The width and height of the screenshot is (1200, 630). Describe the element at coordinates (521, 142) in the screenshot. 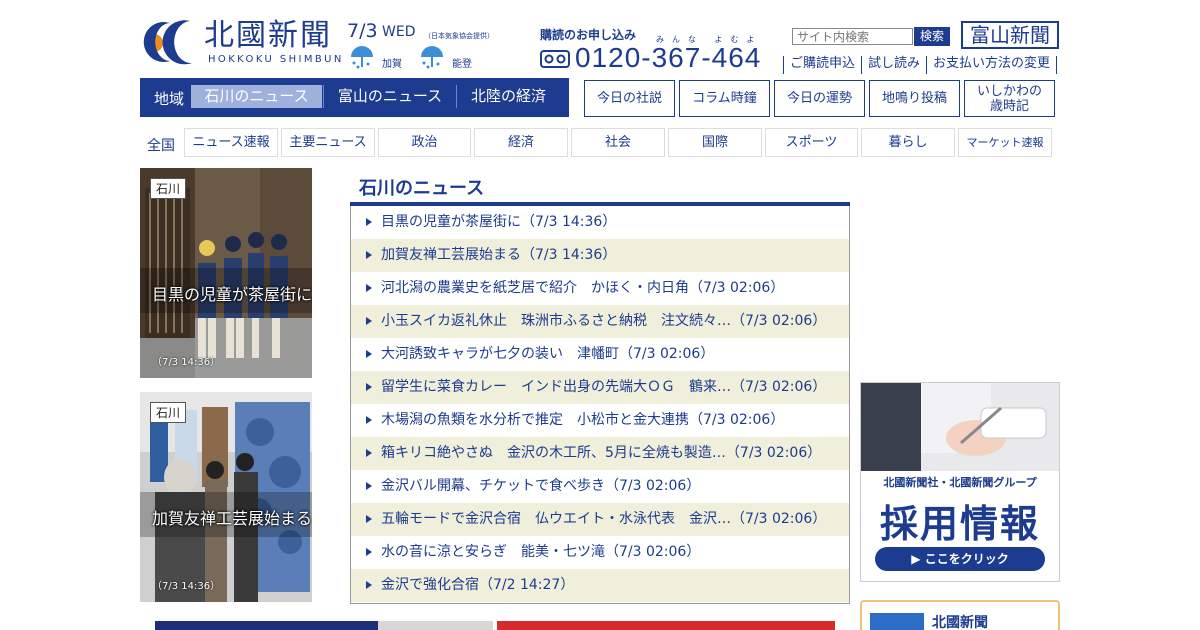

I see `category-economy: 経済` at that location.